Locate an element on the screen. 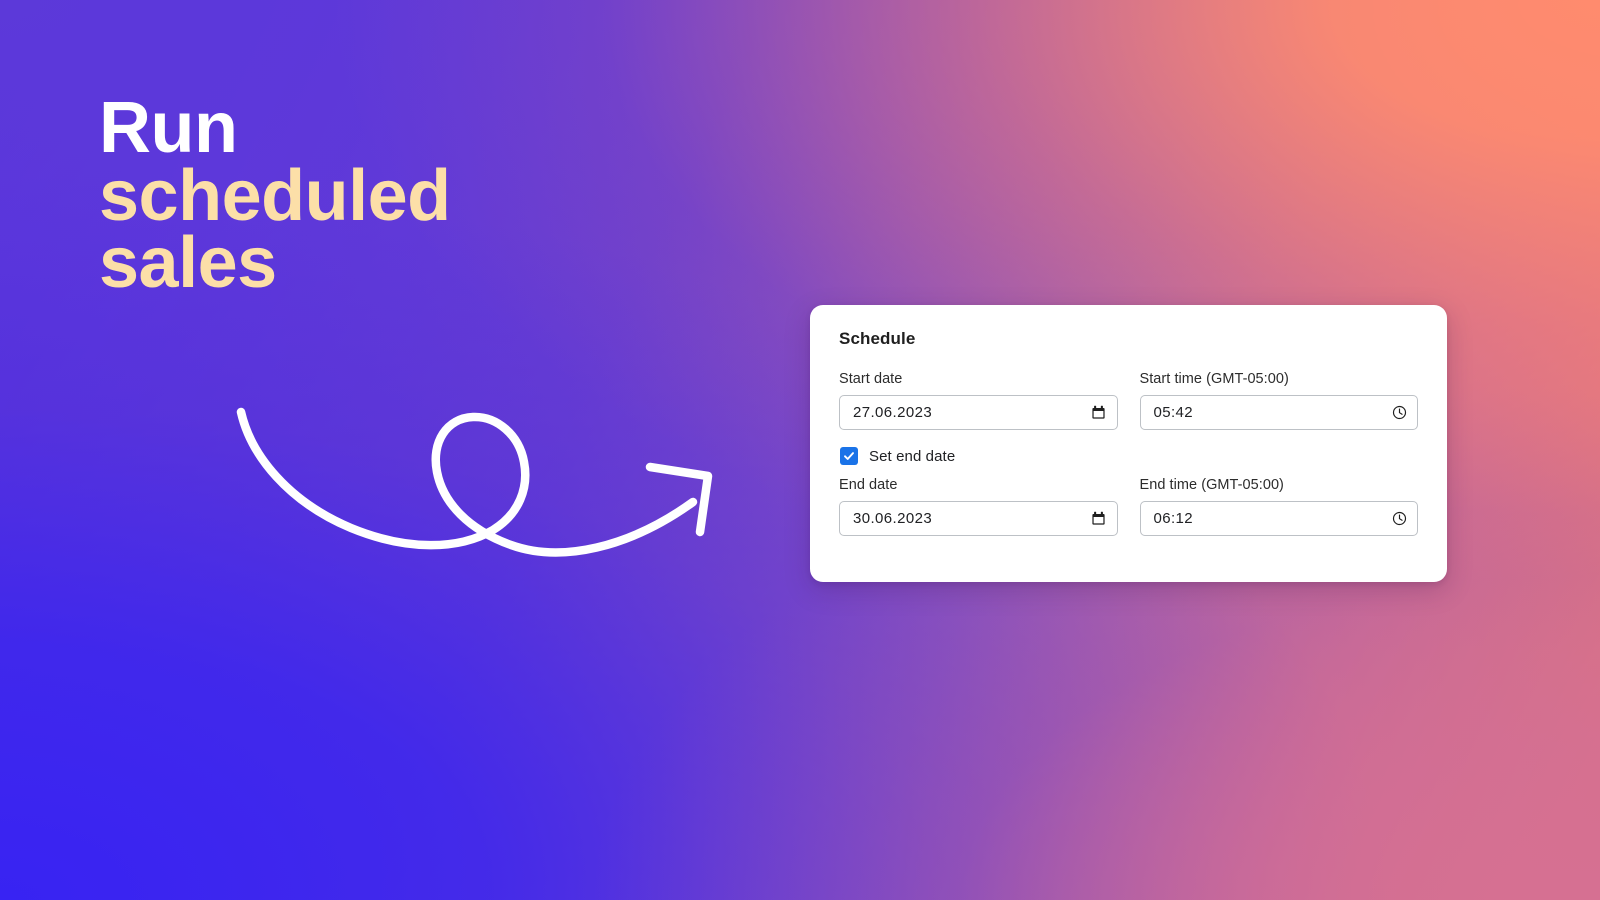 The image size is (1600, 900). end-time-field: End time (GMT-05:00) 06:12 is located at coordinates (1278, 506).